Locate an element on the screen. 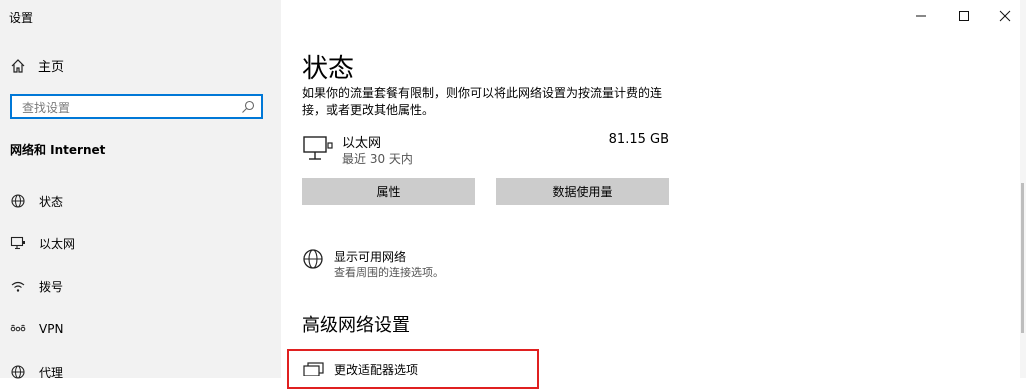  home-nav-item: 主页 is located at coordinates (37, 65).